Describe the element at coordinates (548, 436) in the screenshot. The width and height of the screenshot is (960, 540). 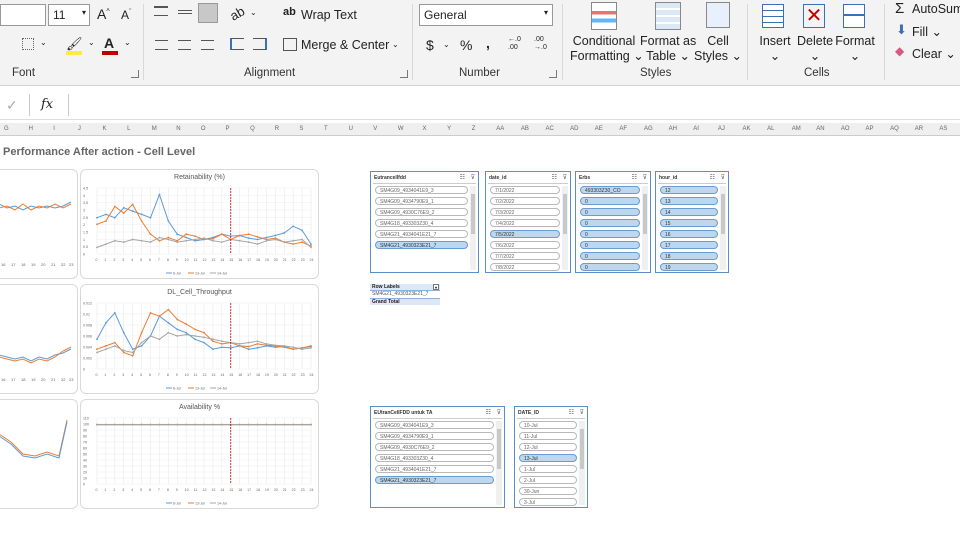
I see `slicer-item: 11-Jul` at that location.